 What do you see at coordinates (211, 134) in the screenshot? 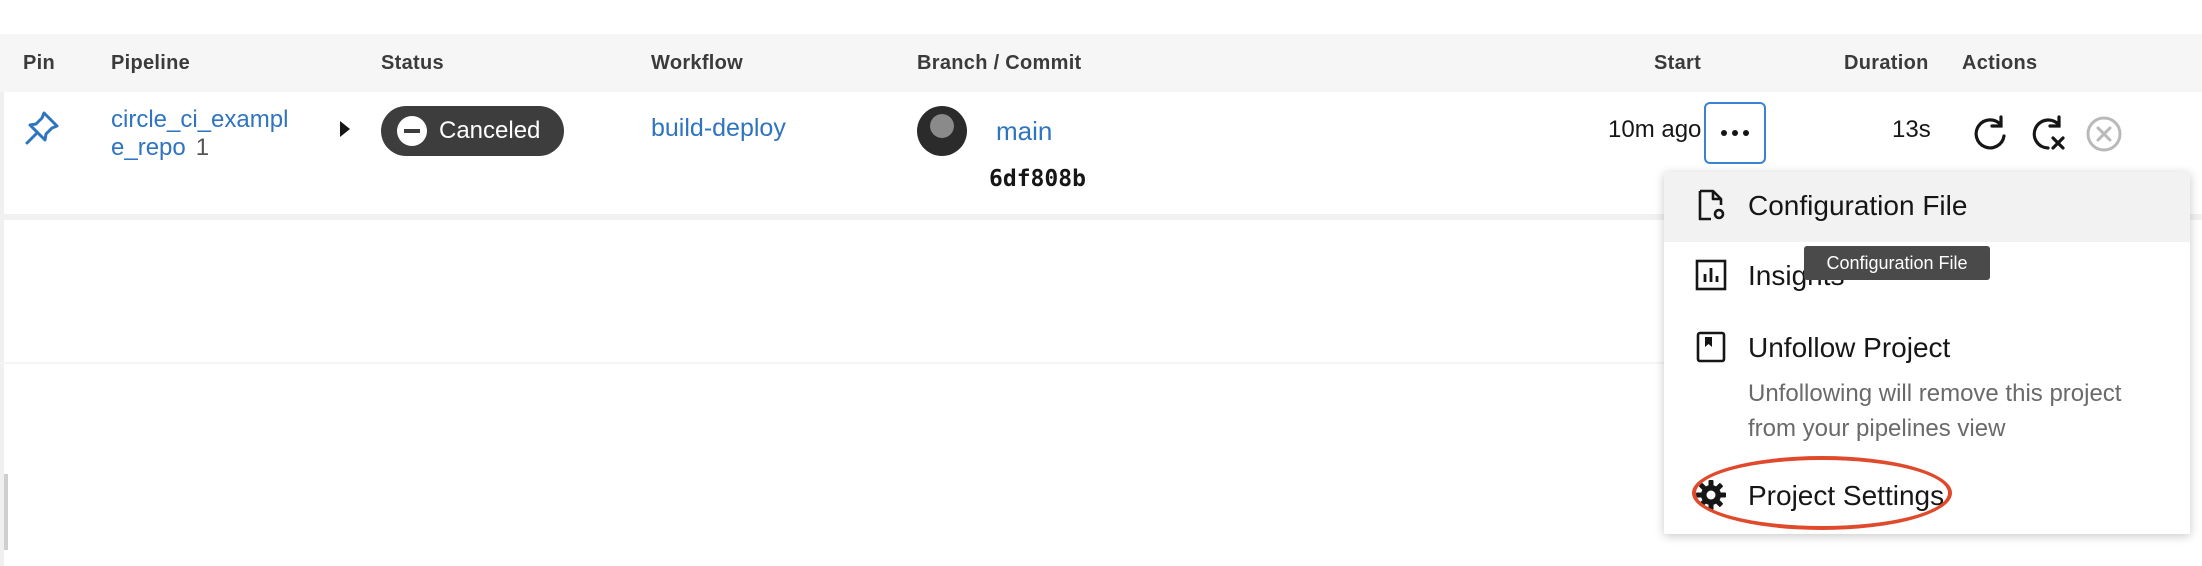
I see `pipeline-link: circle_ci_exampl e_repo 1` at bounding box center [211, 134].